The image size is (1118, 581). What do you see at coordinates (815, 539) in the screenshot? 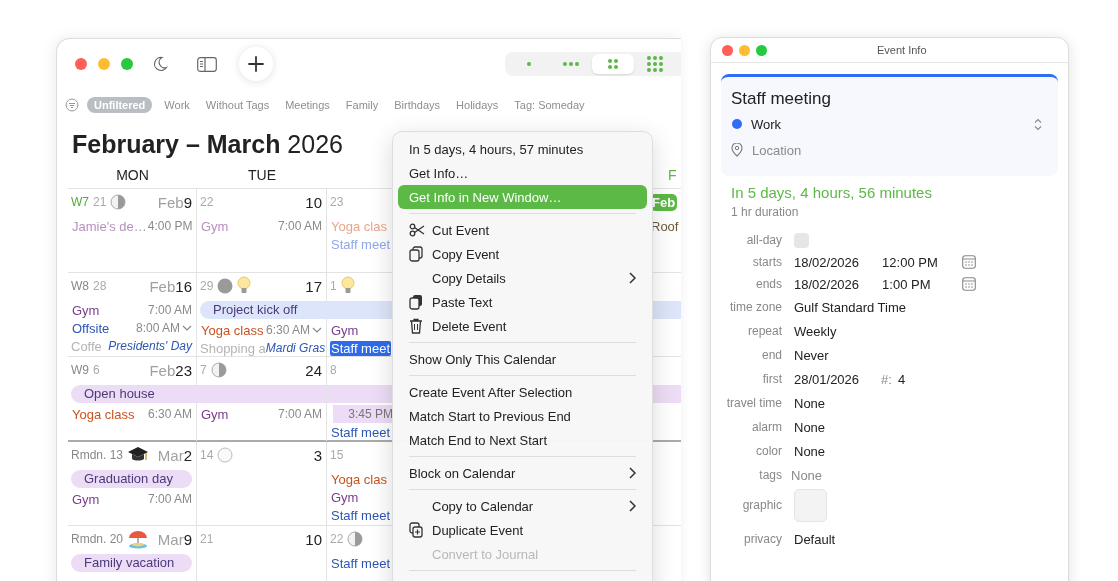
I see `field-value: Default` at bounding box center [815, 539].